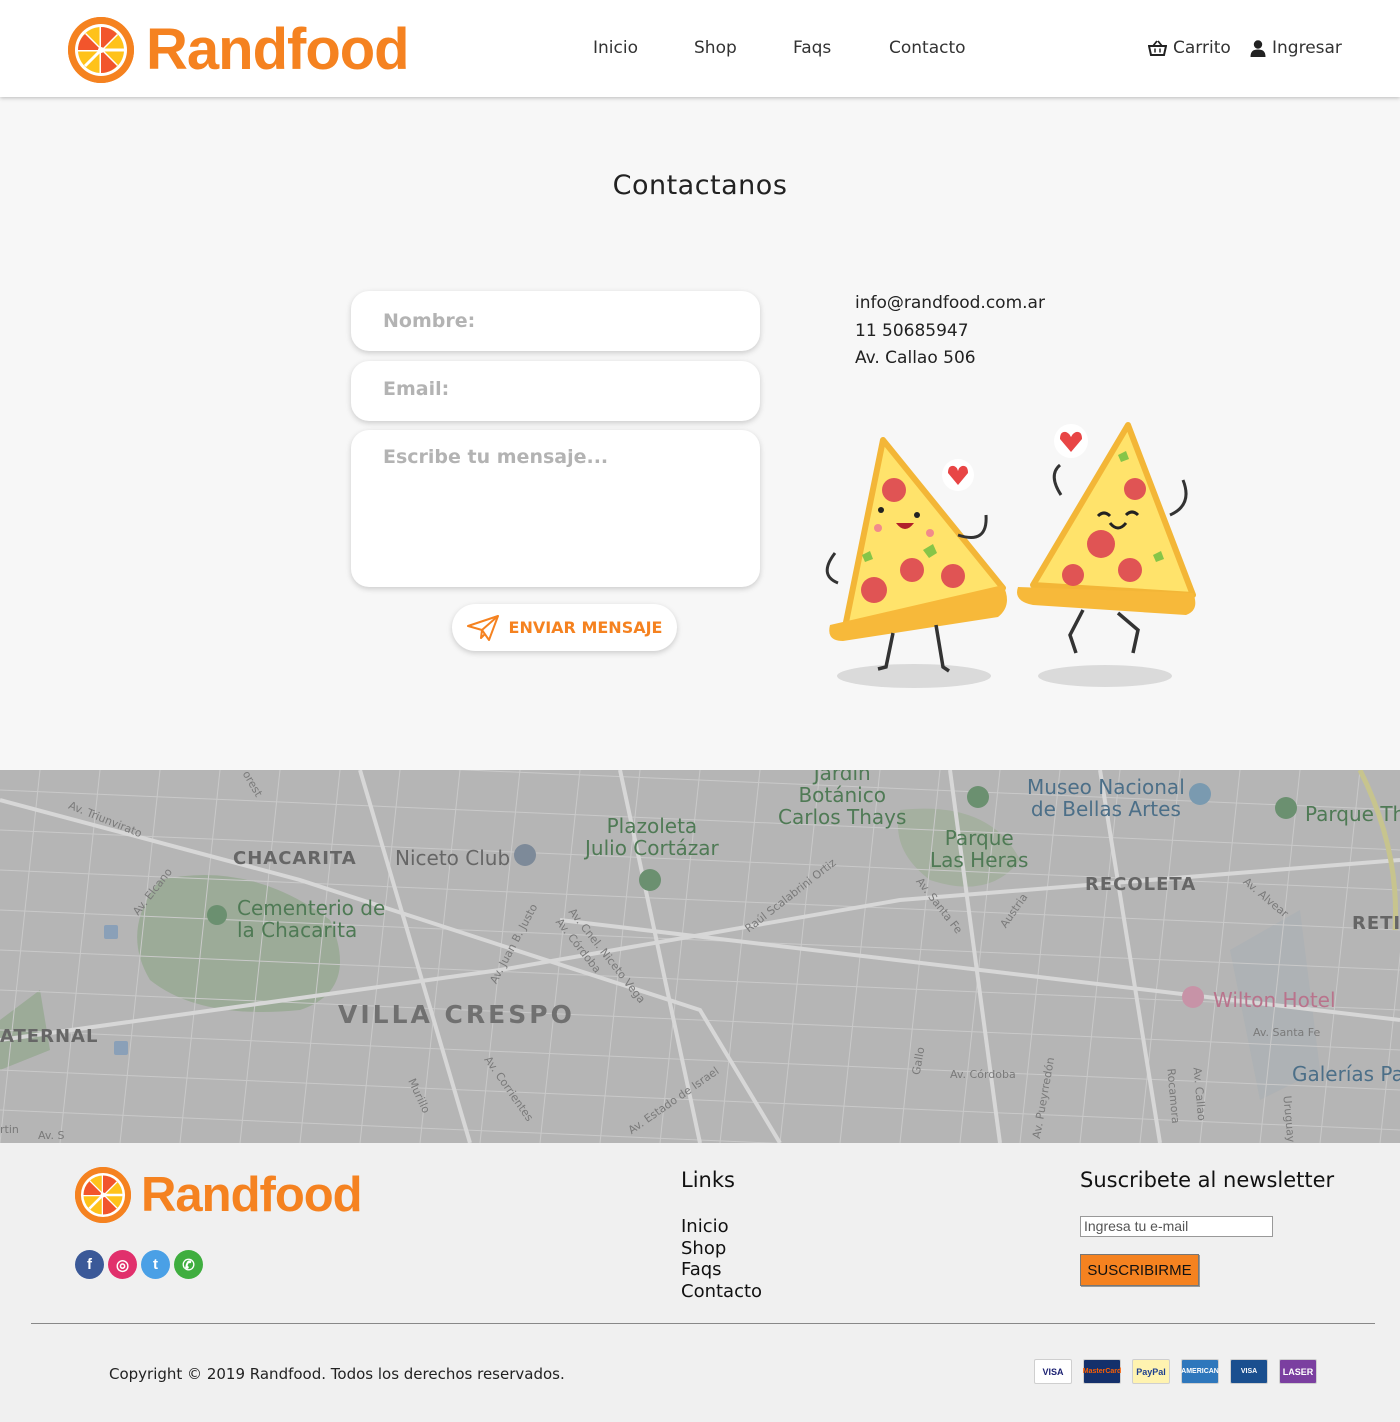 The image size is (1400, 1422). I want to click on login-link: Ingresar, so click(1296, 48).